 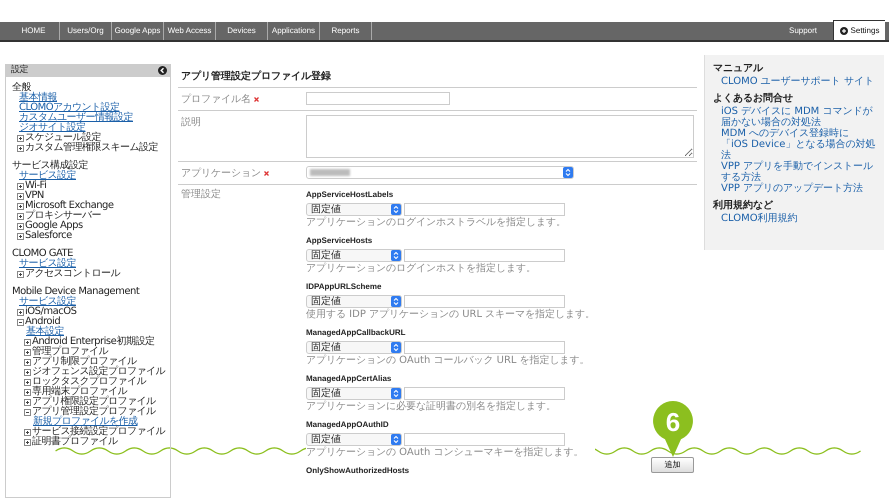 What do you see at coordinates (63, 138) in the screenshot?
I see `sidebar-item: スケジュール設定` at bounding box center [63, 138].